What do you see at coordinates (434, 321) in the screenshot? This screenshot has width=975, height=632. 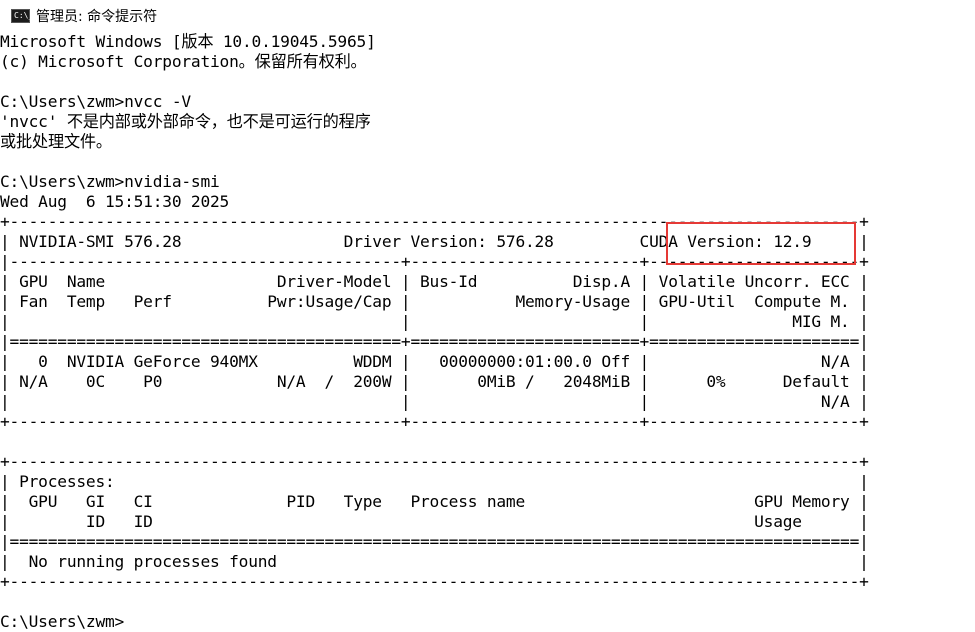 I see `console-line: | | | MIG M. |` at bounding box center [434, 321].